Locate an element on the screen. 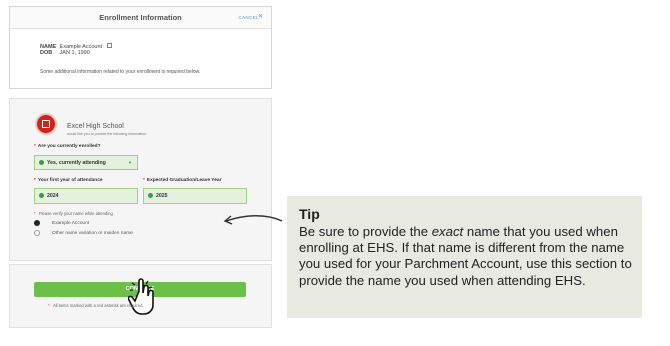  tip-title: Tip is located at coordinates (309, 214).